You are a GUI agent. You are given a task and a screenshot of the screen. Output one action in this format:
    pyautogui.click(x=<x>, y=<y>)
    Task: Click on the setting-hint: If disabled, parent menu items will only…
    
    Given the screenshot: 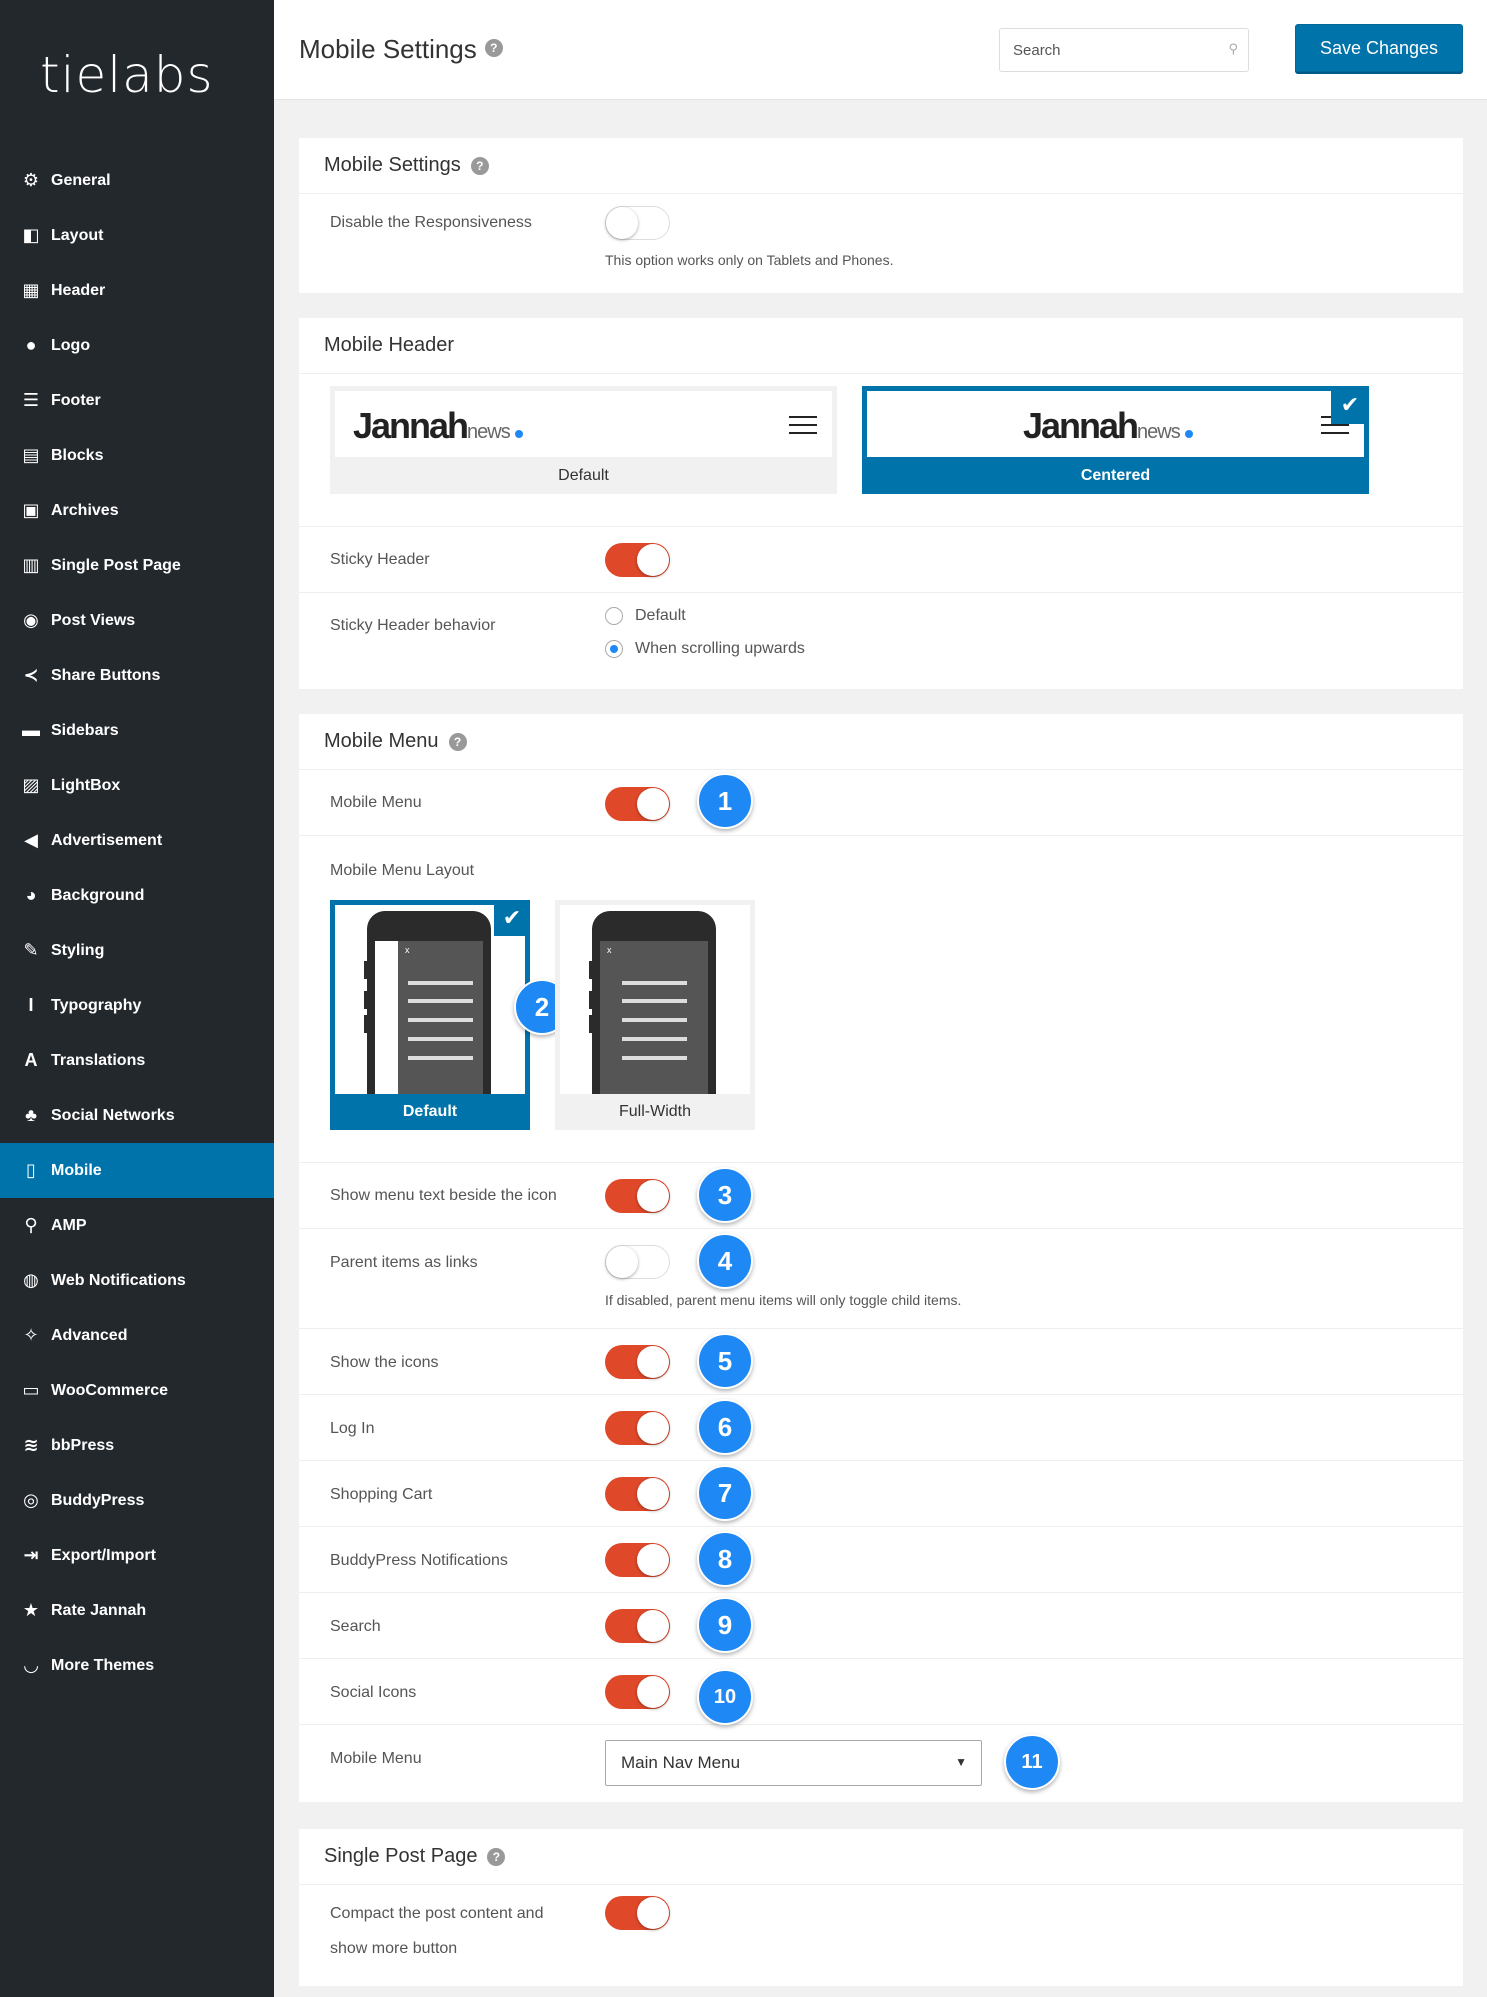 What is the action you would take?
    pyautogui.click(x=783, y=1300)
    